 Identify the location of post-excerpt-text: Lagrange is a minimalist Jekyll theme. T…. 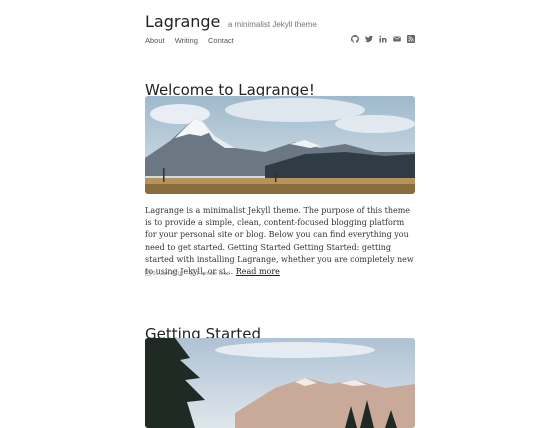
(279, 241).